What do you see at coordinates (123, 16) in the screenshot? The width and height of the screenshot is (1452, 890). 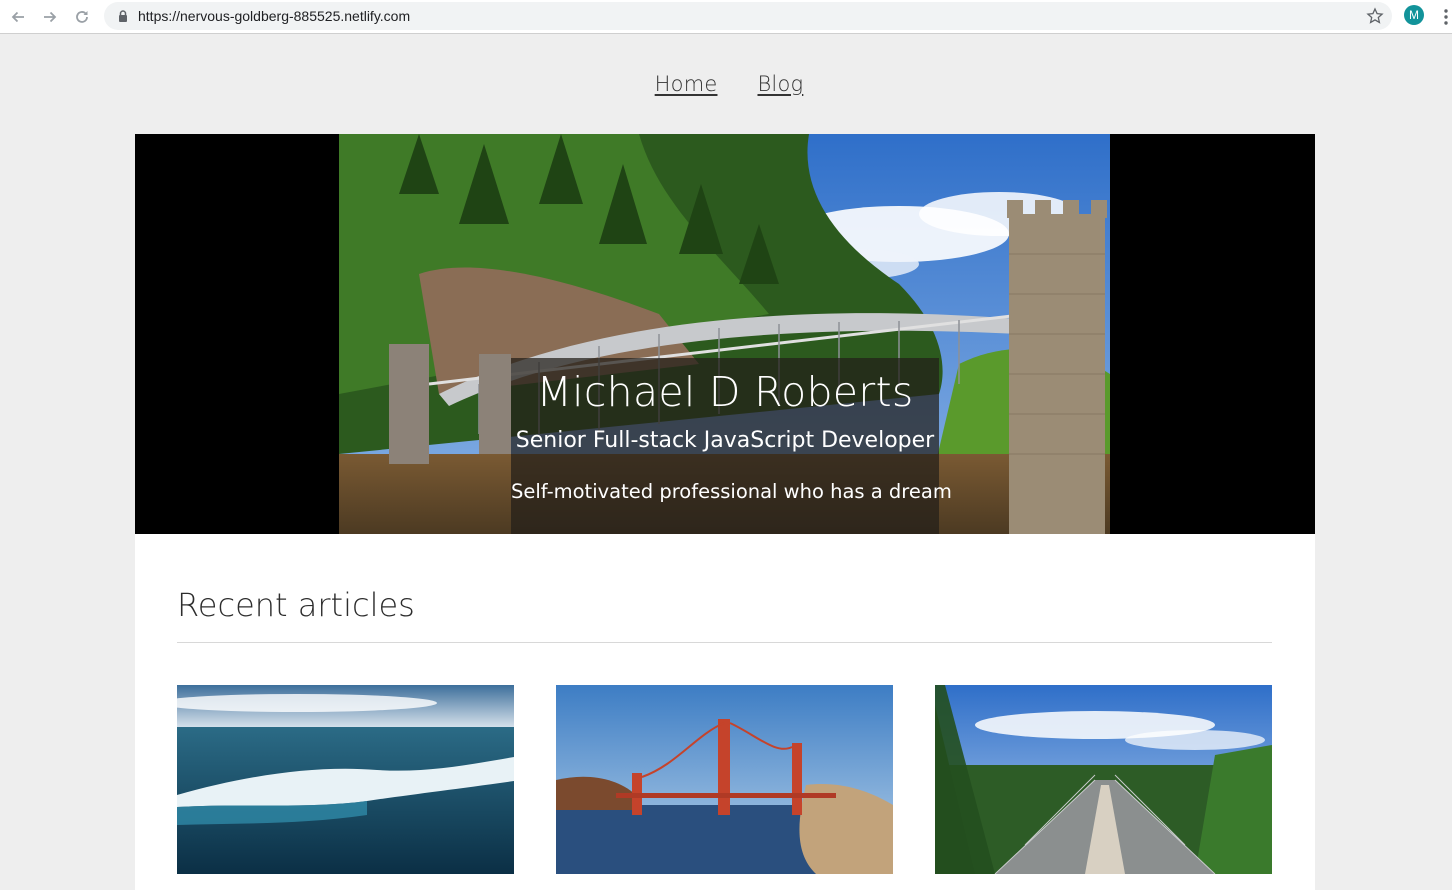 I see `lock-icon` at bounding box center [123, 16].